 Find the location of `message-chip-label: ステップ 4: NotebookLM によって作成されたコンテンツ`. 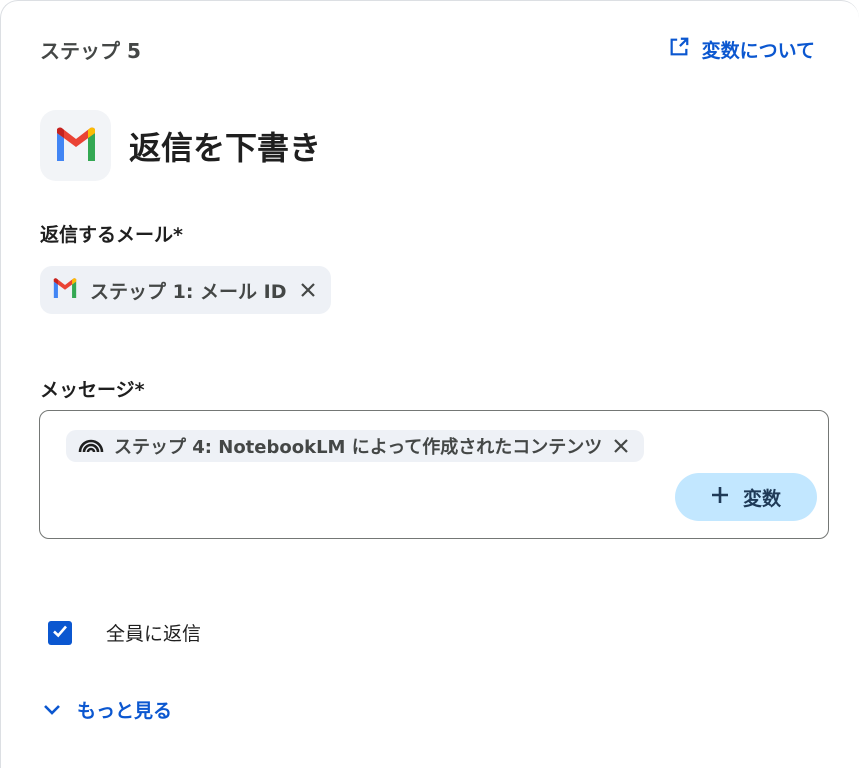

message-chip-label: ステップ 4: NotebookLM によって作成されたコンテンツ is located at coordinates (358, 447).